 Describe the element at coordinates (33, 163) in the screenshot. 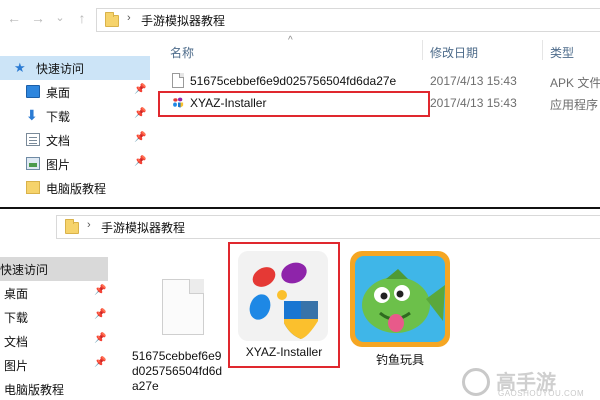

I see `picture-icon` at that location.